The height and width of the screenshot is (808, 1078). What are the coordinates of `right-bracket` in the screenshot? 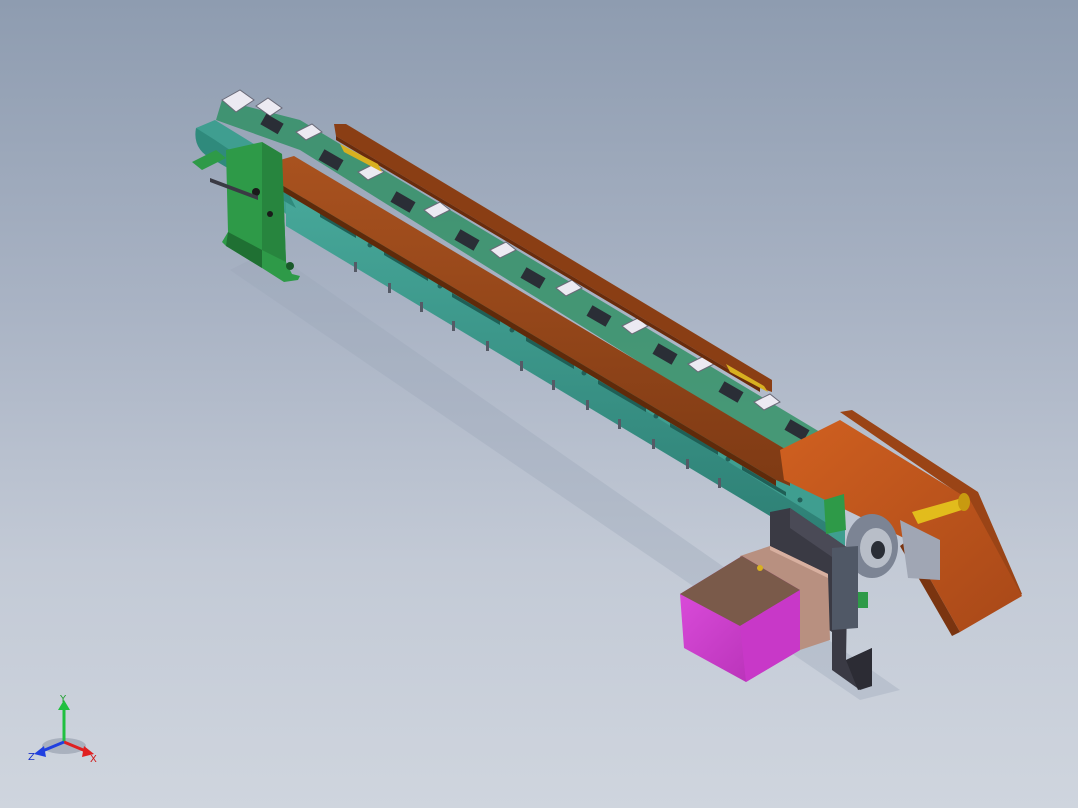 It's located at (835, 514).